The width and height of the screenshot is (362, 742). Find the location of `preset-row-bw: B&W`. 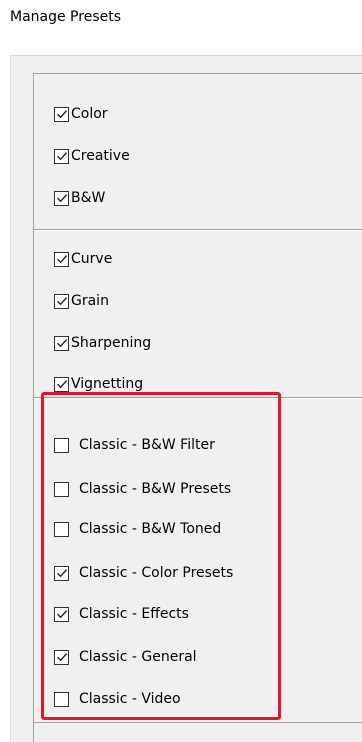

preset-row-bw: B&W is located at coordinates (79, 198).